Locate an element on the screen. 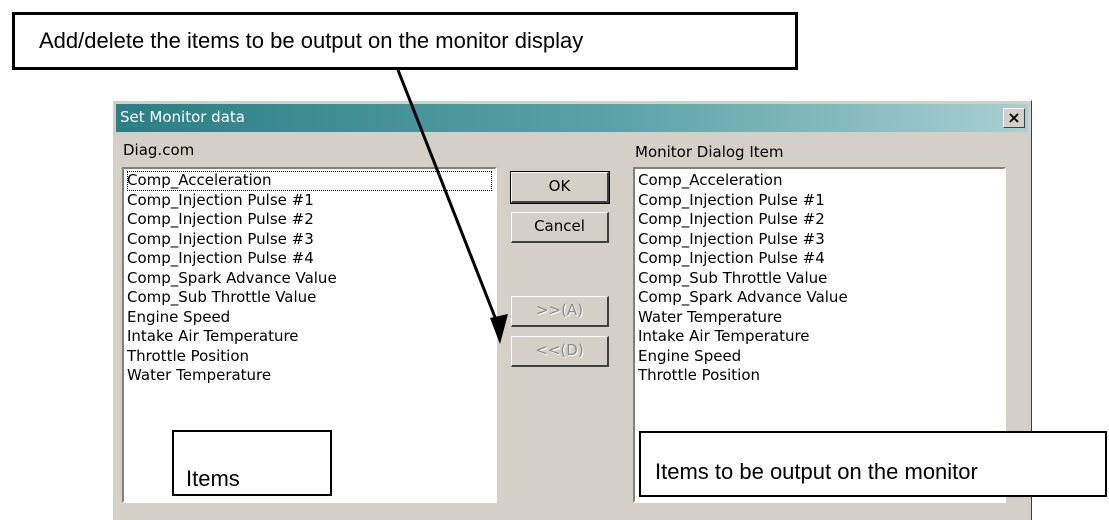 Image resolution: width=1109 pixels, height=520 pixels. pointer-arrow is located at coordinates (452, 206).